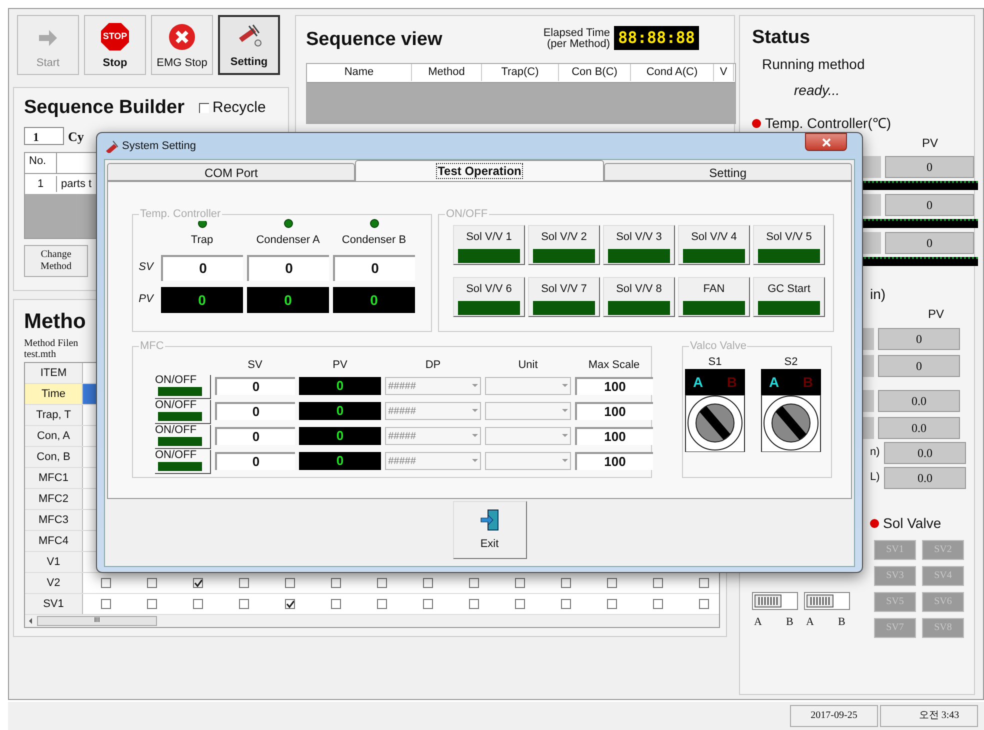 This screenshot has height=730, width=984. Describe the element at coordinates (249, 45) in the screenshot. I see `toolbar-button: Setting` at that location.